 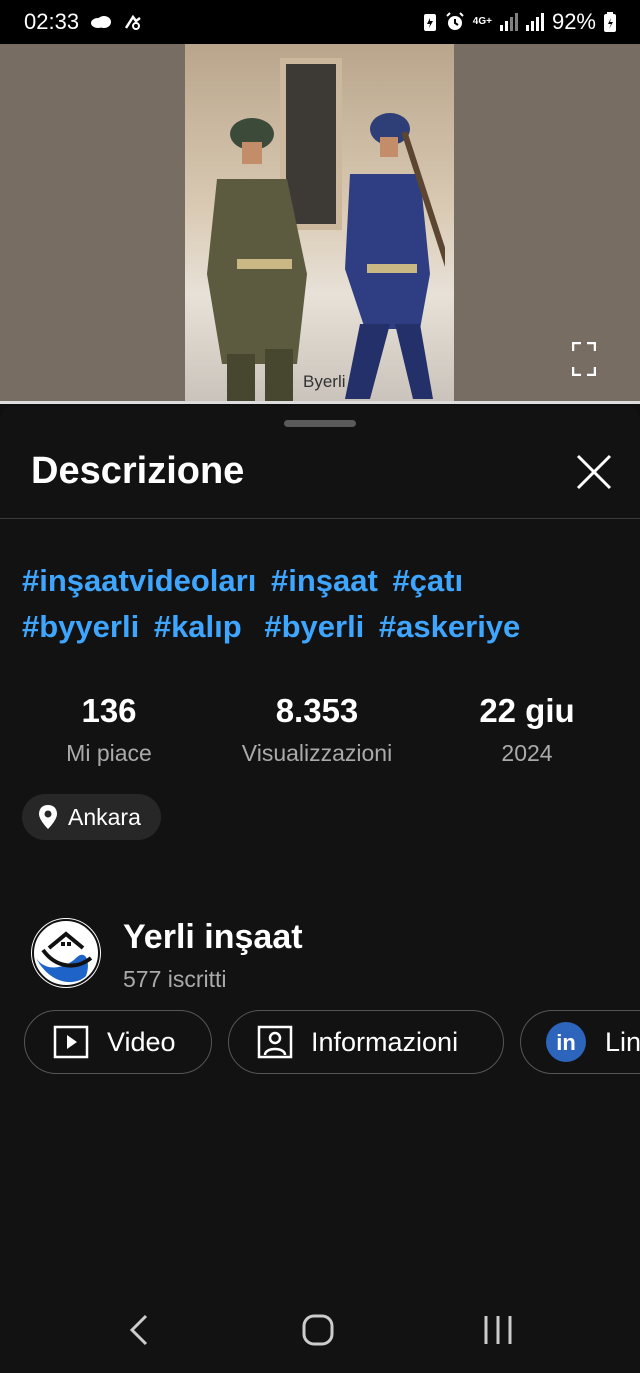 I want to click on stat-value: 22 giu, so click(x=527, y=710).